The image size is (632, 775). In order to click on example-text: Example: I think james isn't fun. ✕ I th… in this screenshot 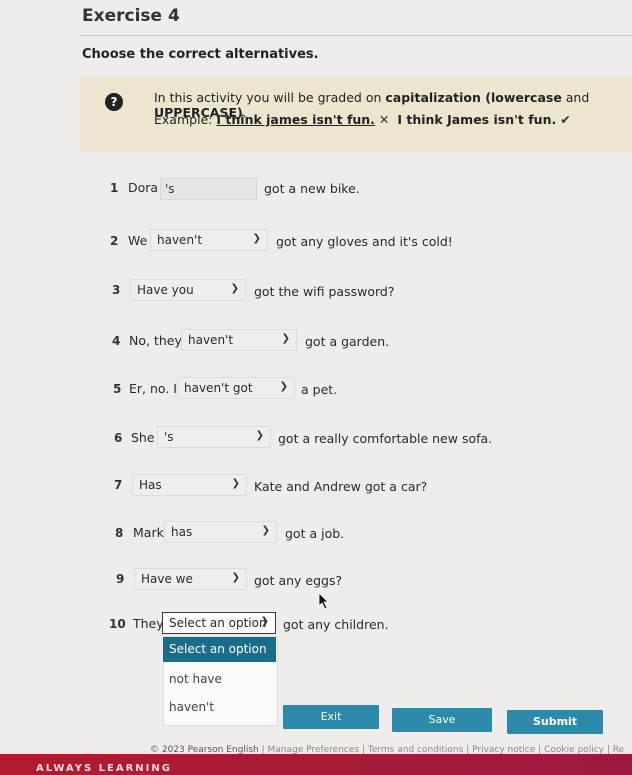, I will do `click(362, 119)`.